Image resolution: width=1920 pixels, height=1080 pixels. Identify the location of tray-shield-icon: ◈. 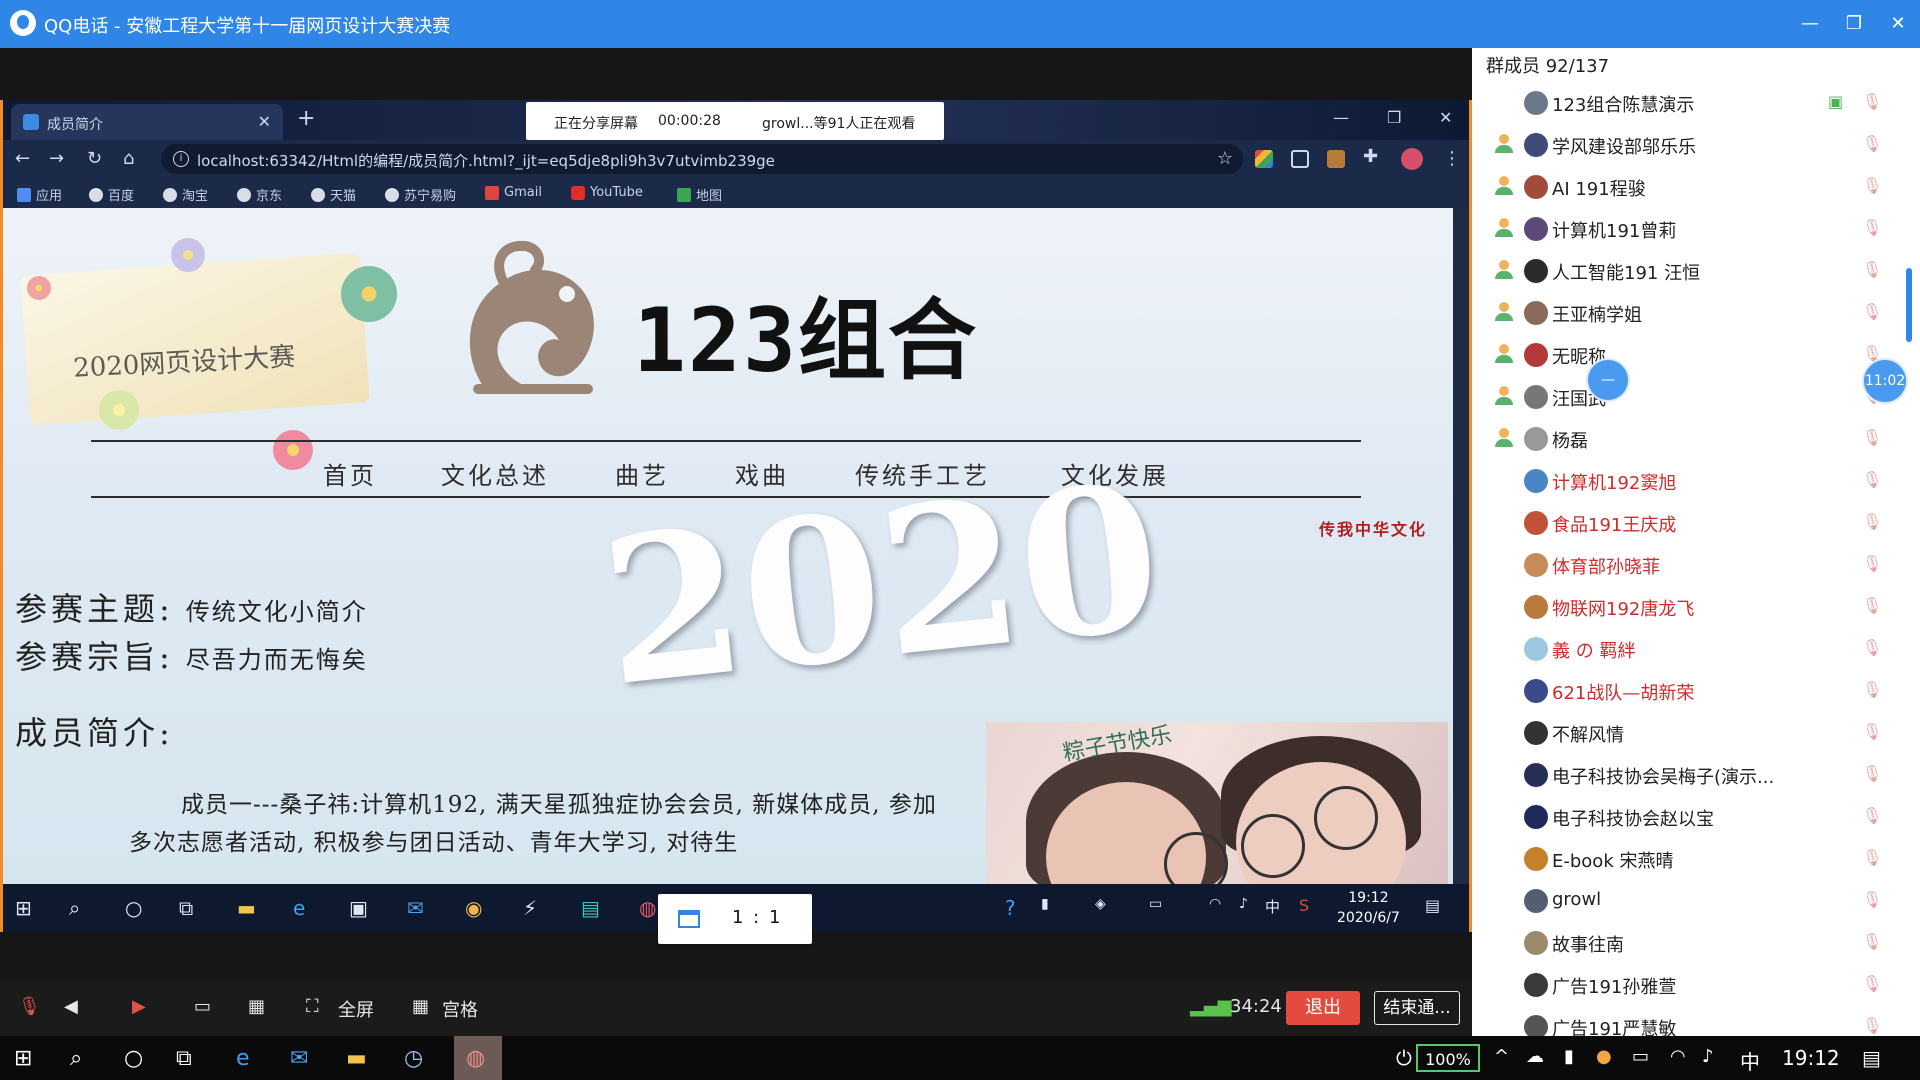
(1100, 904).